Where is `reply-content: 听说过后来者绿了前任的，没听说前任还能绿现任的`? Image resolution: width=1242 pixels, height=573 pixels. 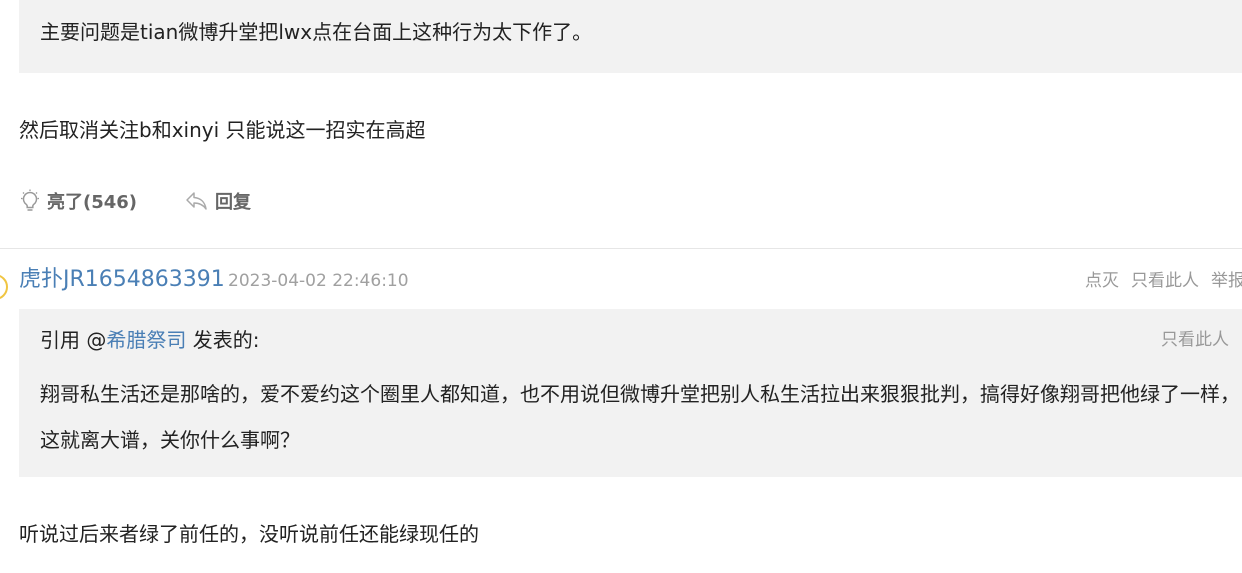 reply-content: 听说过后来者绿了前任的，没听说前任还能绿现任的 is located at coordinates (249, 534).